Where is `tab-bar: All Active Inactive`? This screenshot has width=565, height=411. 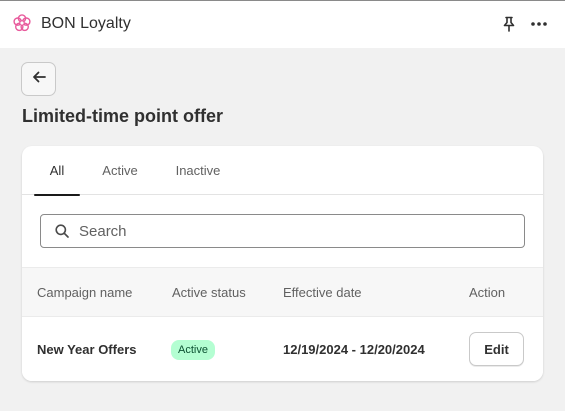
tab-bar: All Active Inactive is located at coordinates (282, 171).